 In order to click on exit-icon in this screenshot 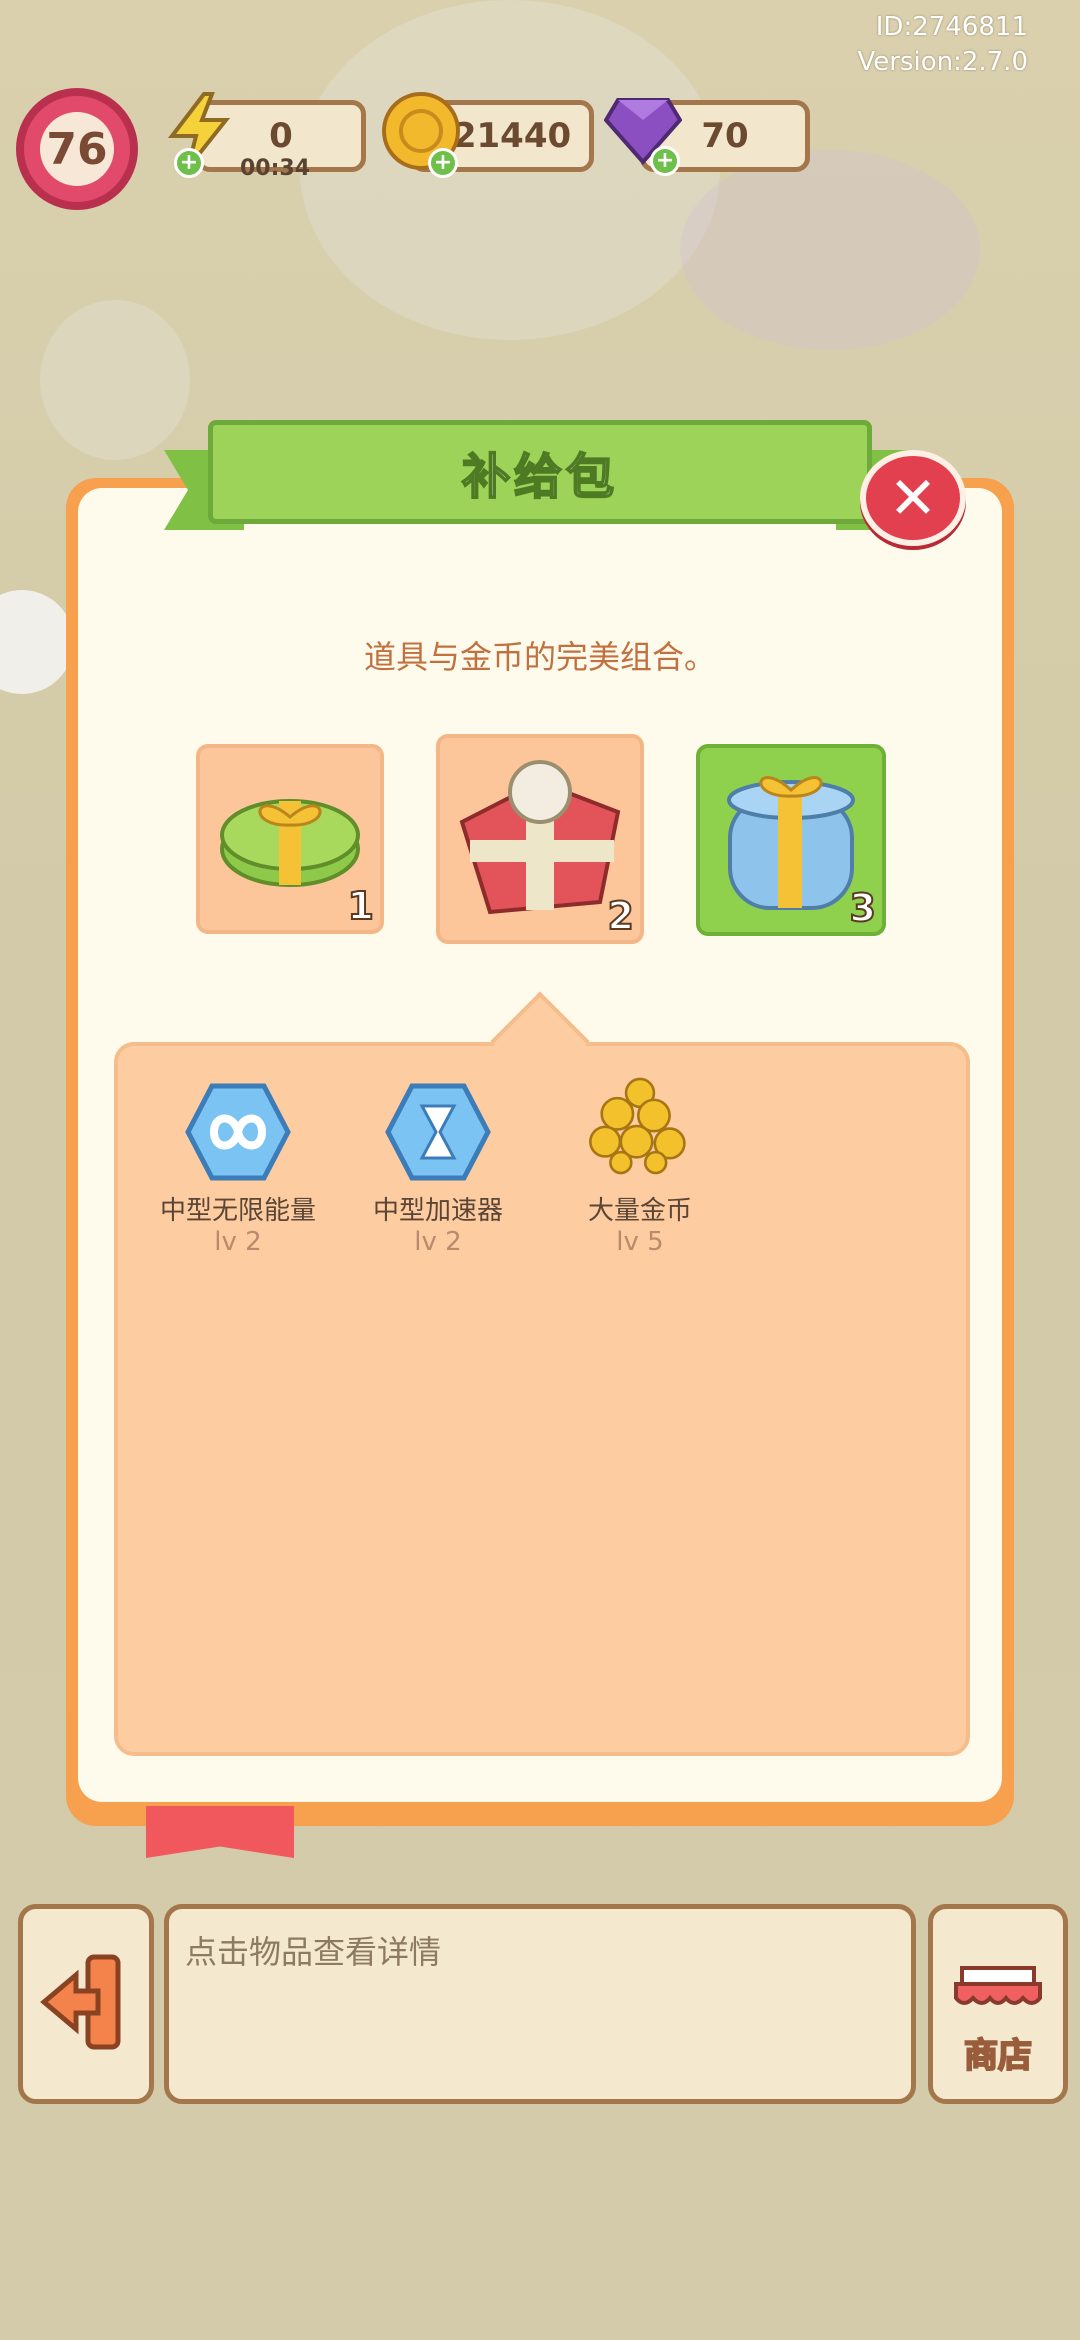, I will do `click(86, 2004)`.